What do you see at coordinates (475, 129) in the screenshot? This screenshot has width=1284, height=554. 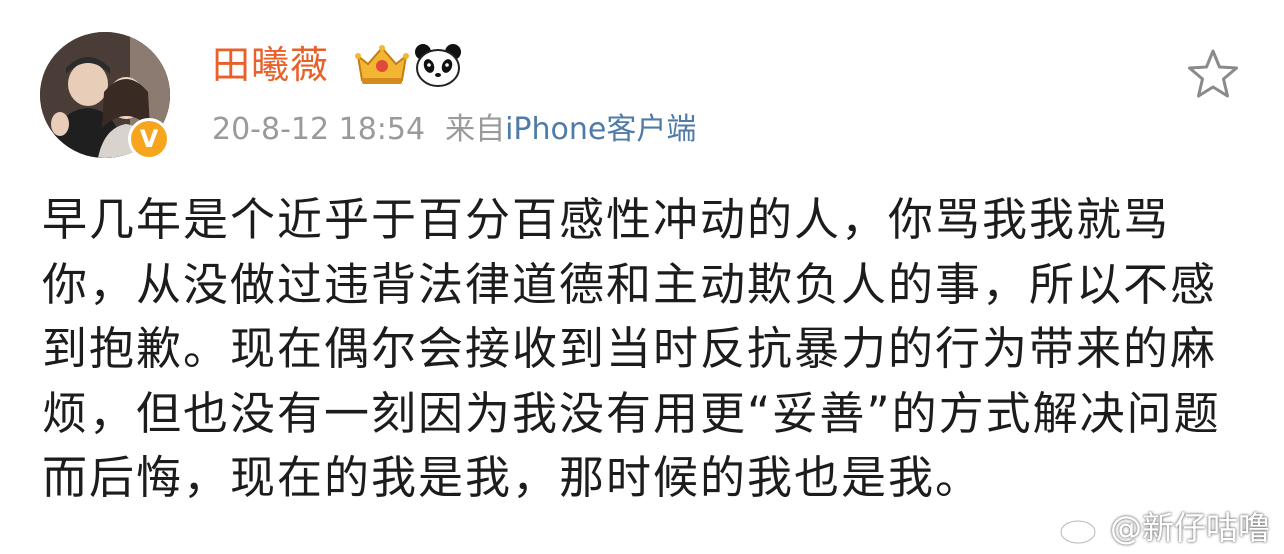 I see `source-prefix: 来自` at bounding box center [475, 129].